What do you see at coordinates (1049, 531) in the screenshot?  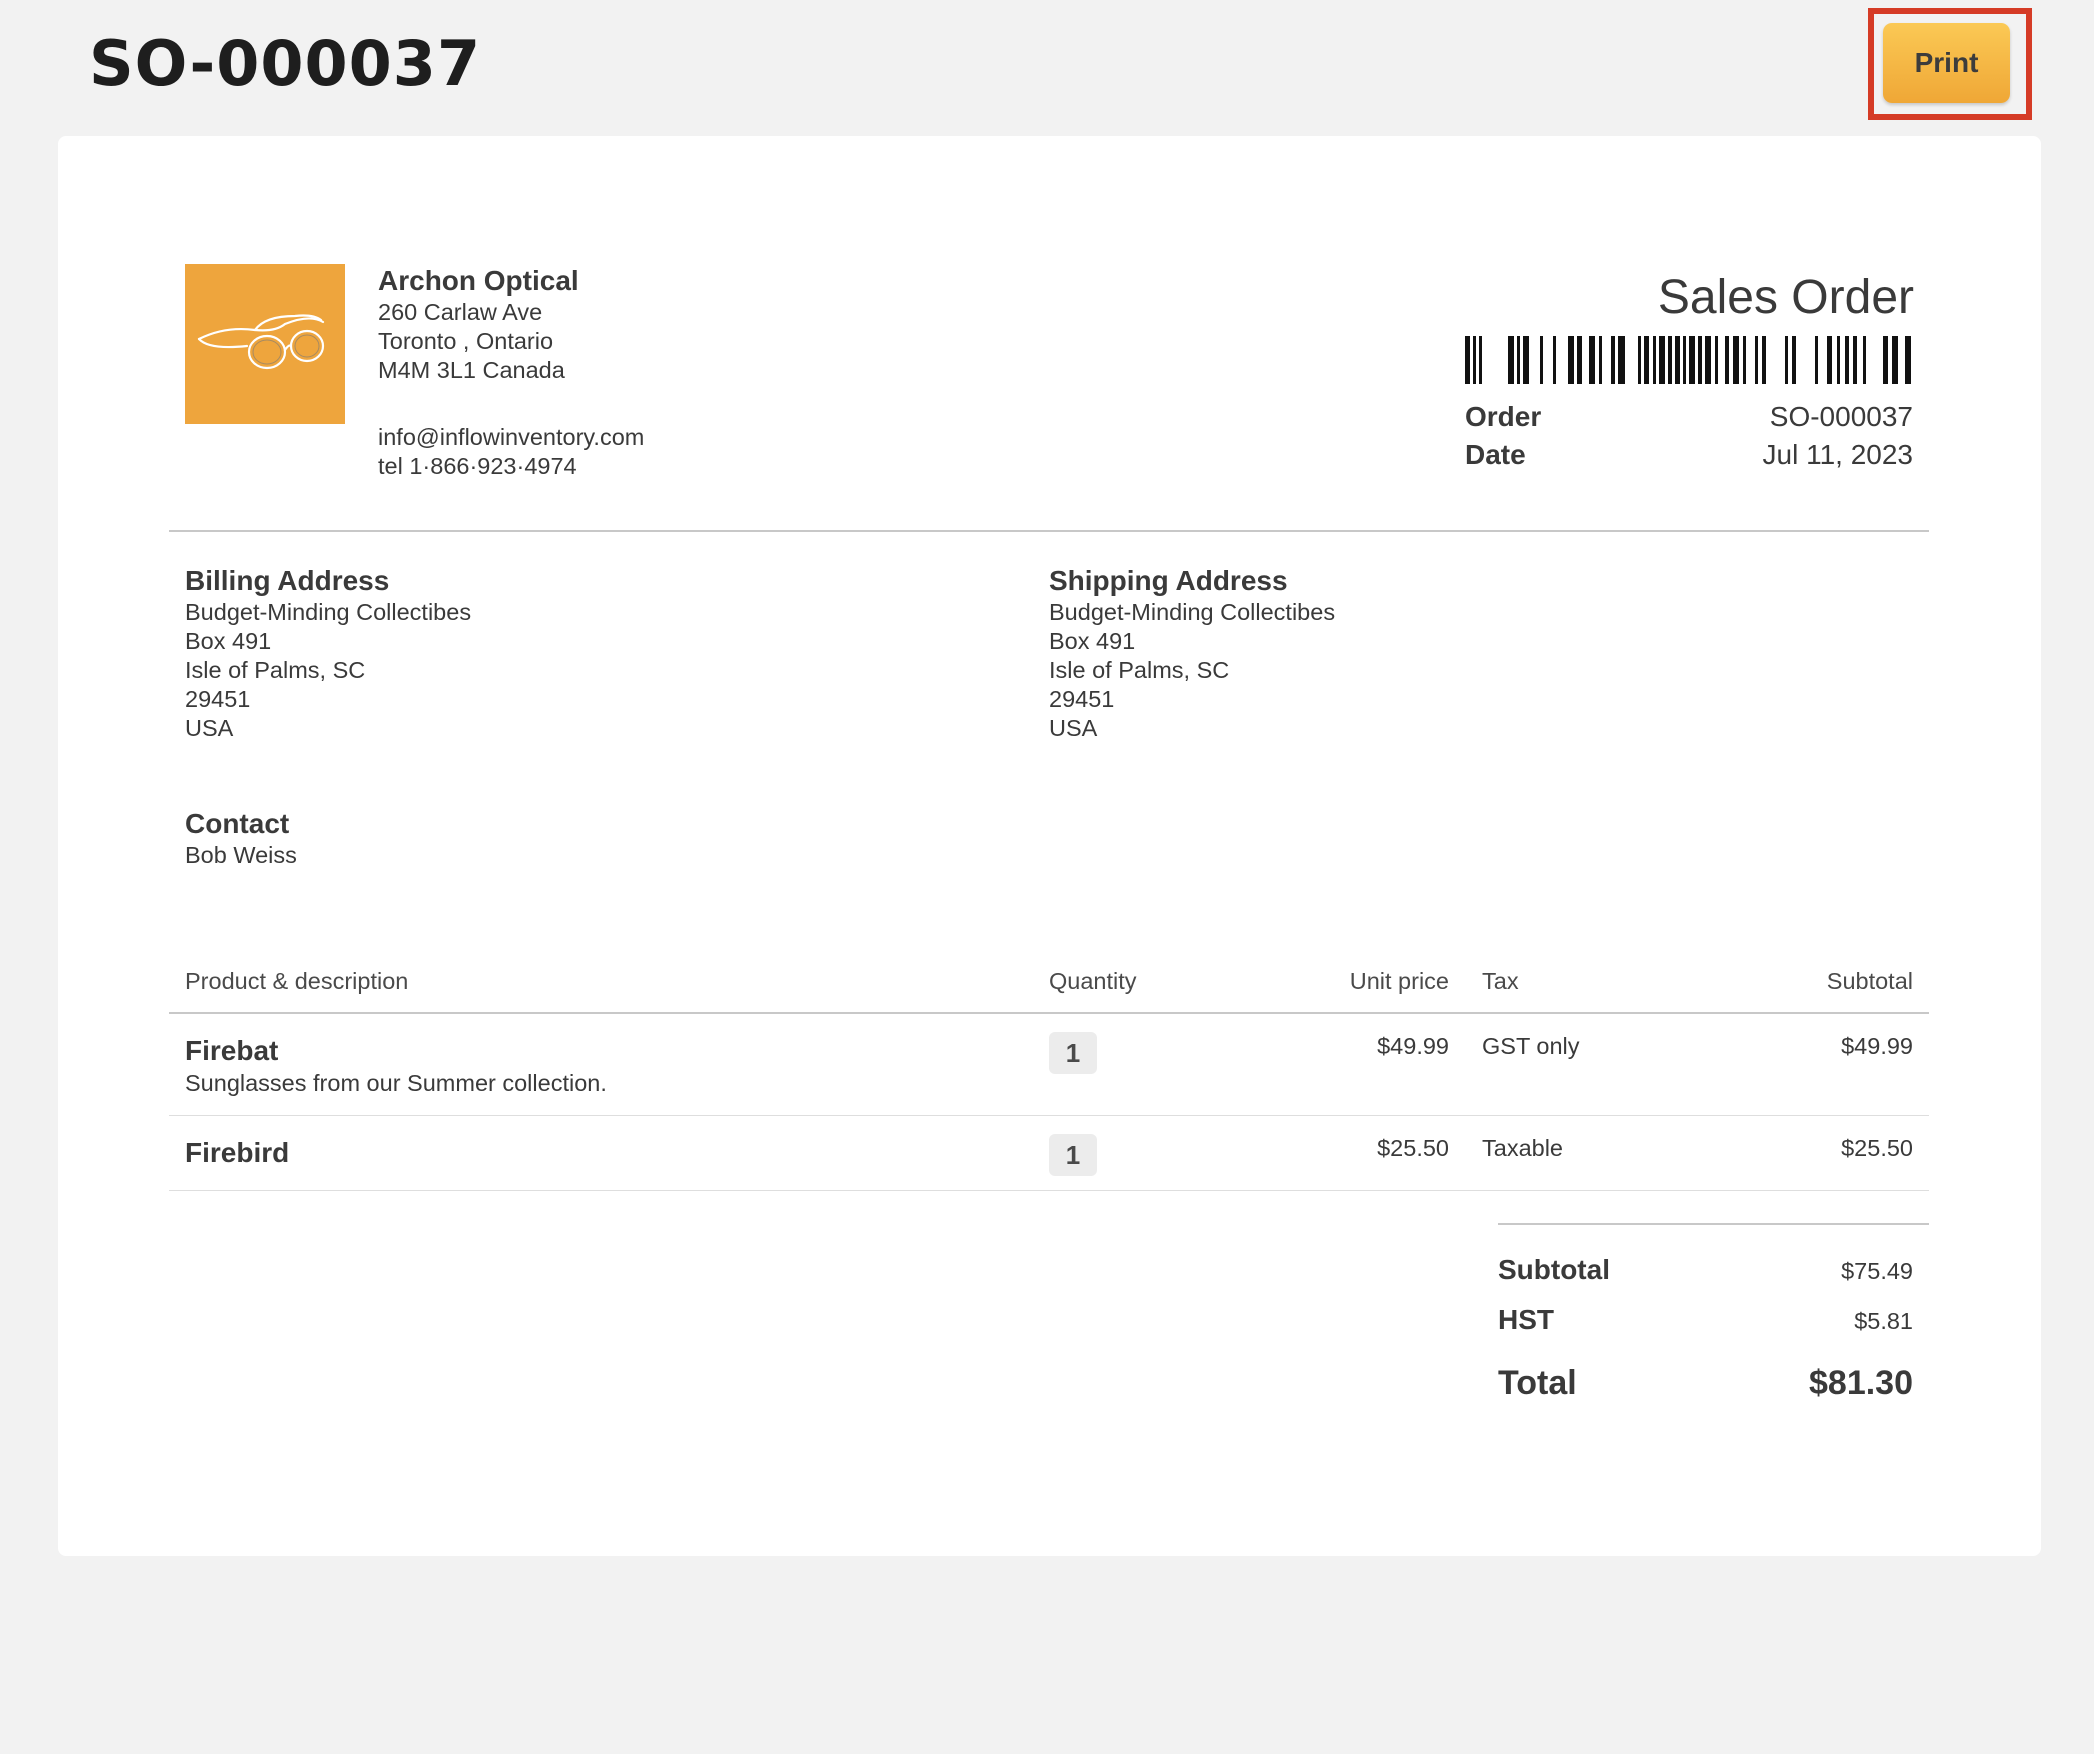 I see `header-divider` at bounding box center [1049, 531].